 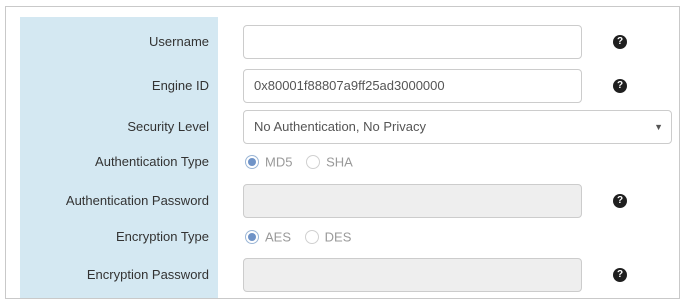 What do you see at coordinates (278, 237) in the screenshot?
I see `enc-aes-label: AES` at bounding box center [278, 237].